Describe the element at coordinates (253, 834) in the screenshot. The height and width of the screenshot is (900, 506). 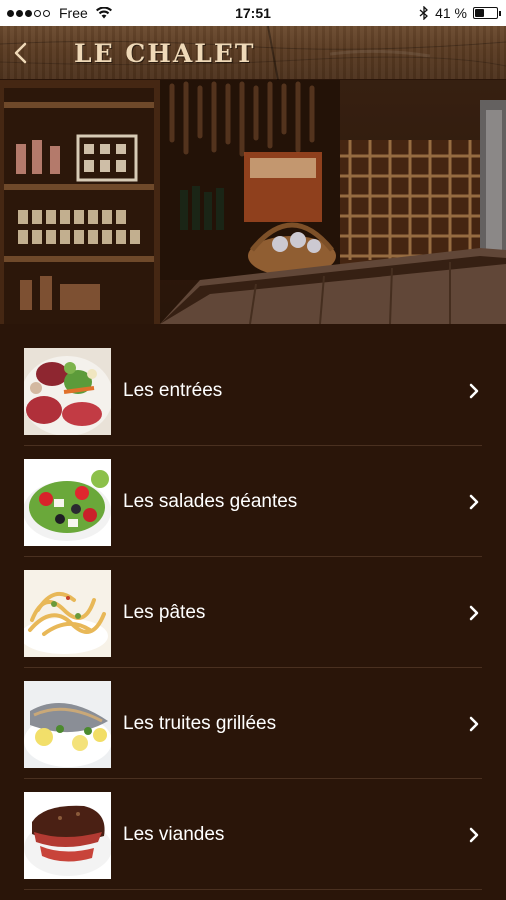
I see `list-item-viandes: Les viandes` at that location.